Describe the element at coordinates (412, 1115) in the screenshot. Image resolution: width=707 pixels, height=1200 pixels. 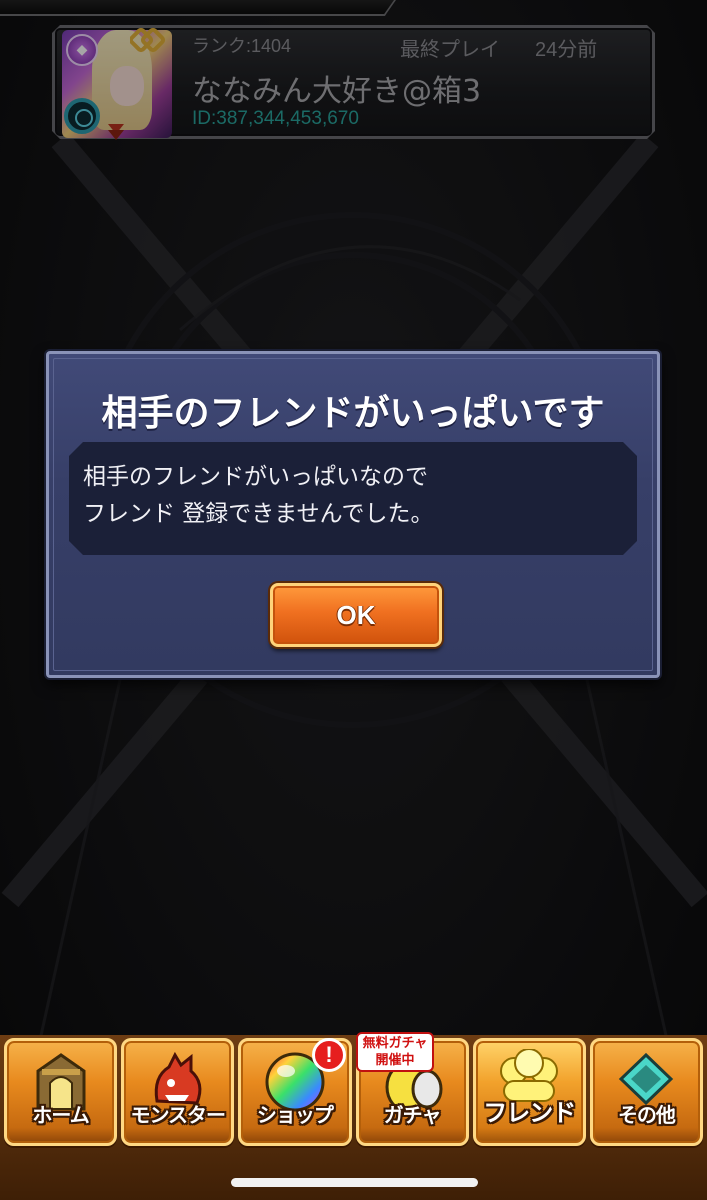
I see `nav-label-gacha: ガチャ` at that location.